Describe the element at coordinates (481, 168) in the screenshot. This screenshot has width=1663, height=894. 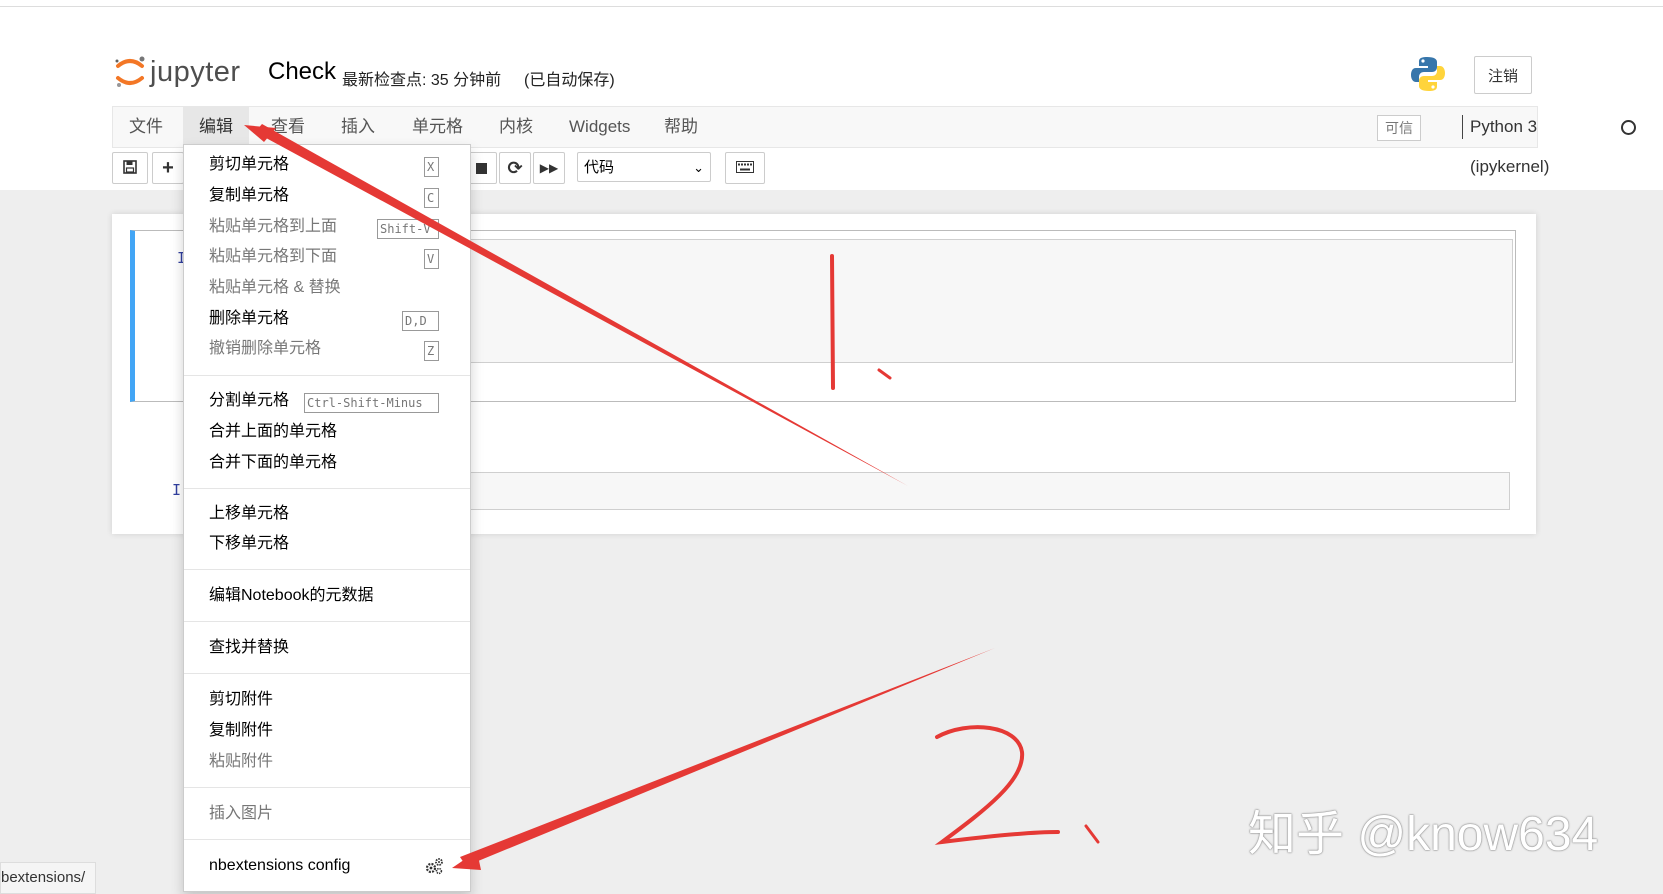
I see `stop-icon` at that location.